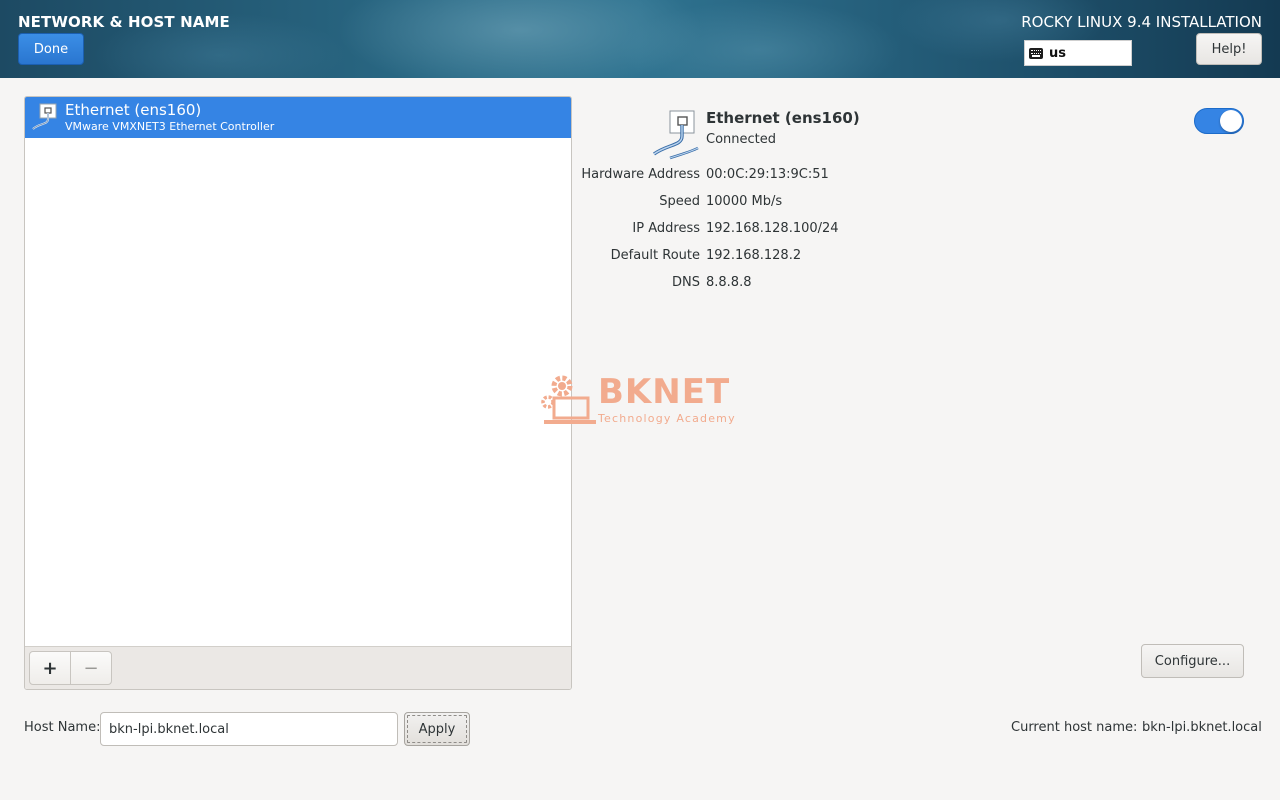  What do you see at coordinates (1078, 53) in the screenshot?
I see `keyboard-layout-indicator: us` at bounding box center [1078, 53].